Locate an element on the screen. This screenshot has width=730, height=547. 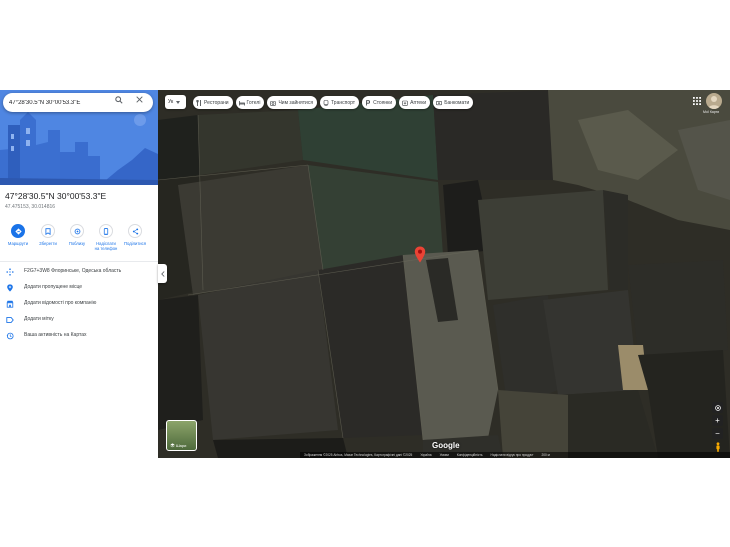
search-icon is located at coordinates (121, 102).